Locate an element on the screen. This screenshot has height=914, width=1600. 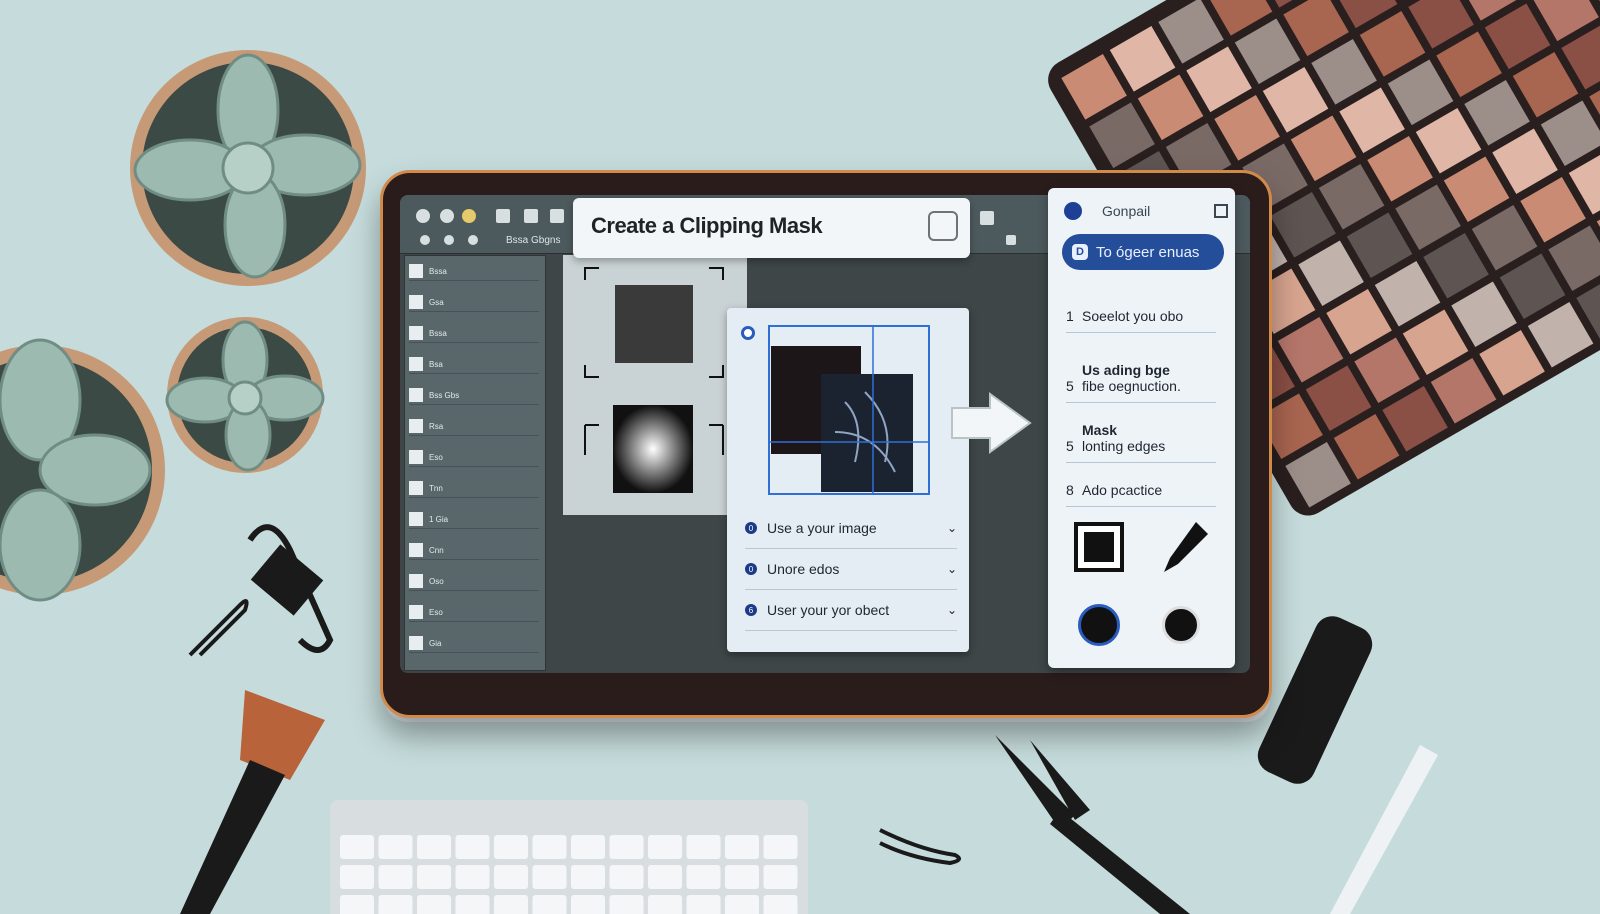
step-item: 5 Mask lonting edges is located at coordinates (1141, 431).